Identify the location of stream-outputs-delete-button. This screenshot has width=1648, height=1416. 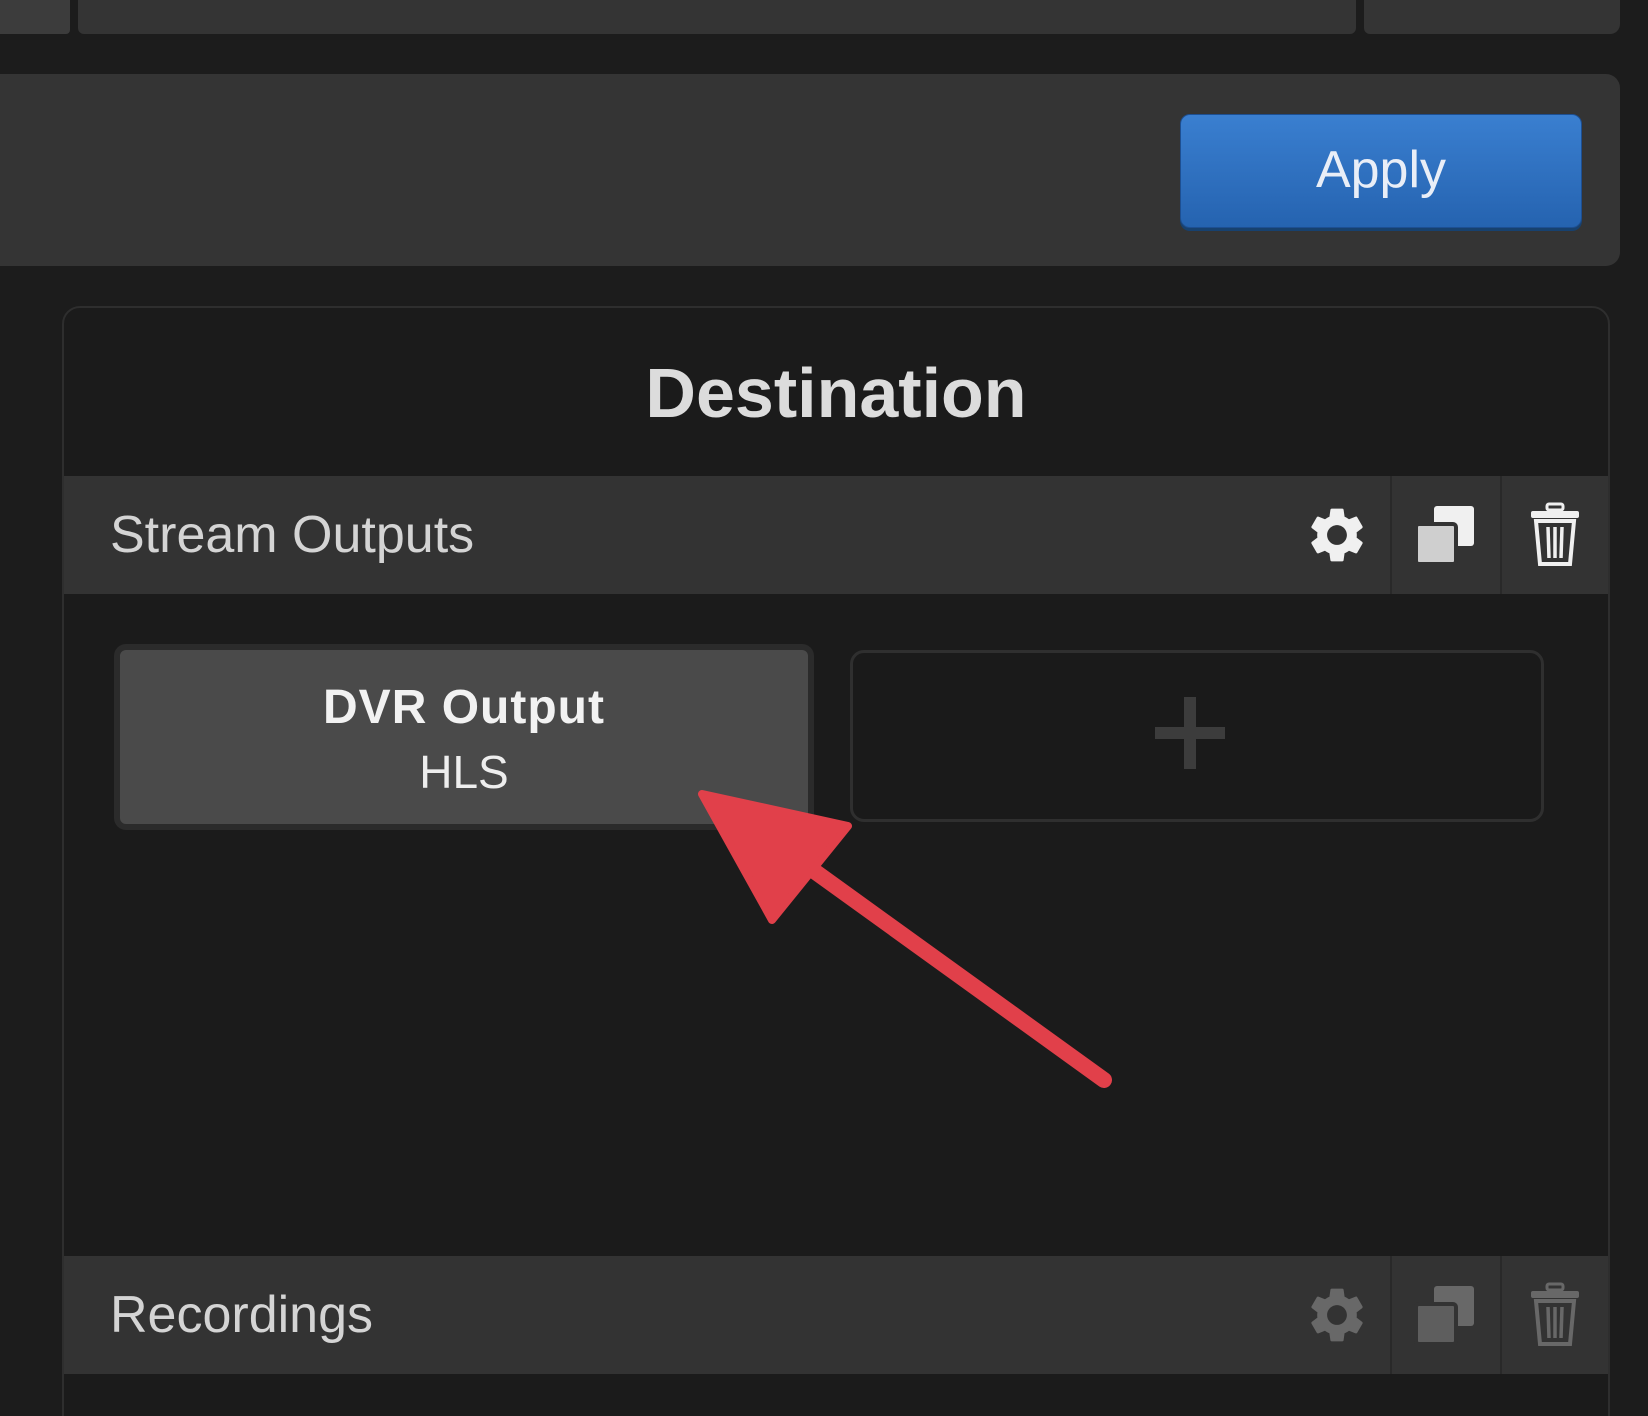
(1554, 535).